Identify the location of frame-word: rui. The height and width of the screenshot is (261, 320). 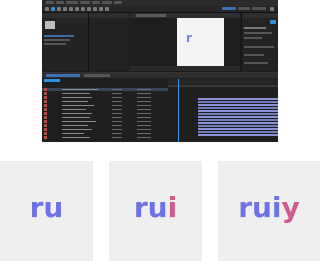
(155, 207).